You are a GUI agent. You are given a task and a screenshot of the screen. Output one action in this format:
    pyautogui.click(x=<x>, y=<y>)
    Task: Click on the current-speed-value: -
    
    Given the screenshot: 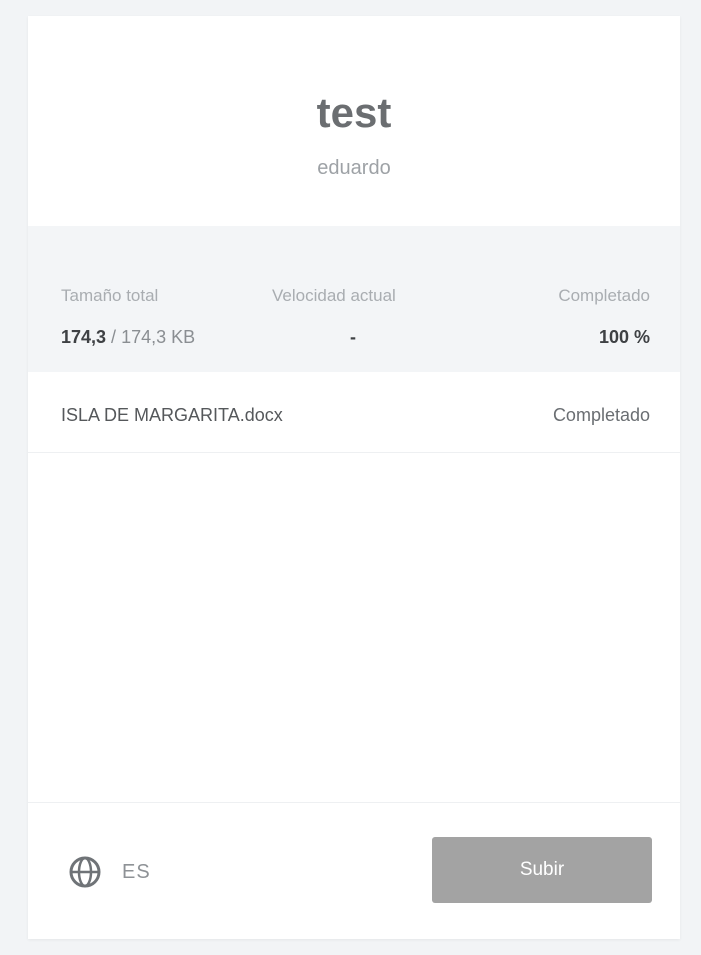 What is the action you would take?
    pyautogui.click(x=353, y=337)
    